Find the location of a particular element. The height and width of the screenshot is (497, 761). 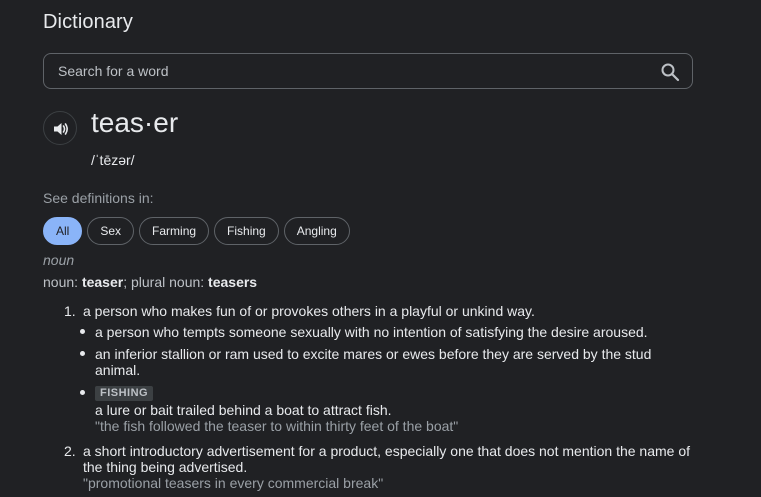

chip-all: All is located at coordinates (63, 231).